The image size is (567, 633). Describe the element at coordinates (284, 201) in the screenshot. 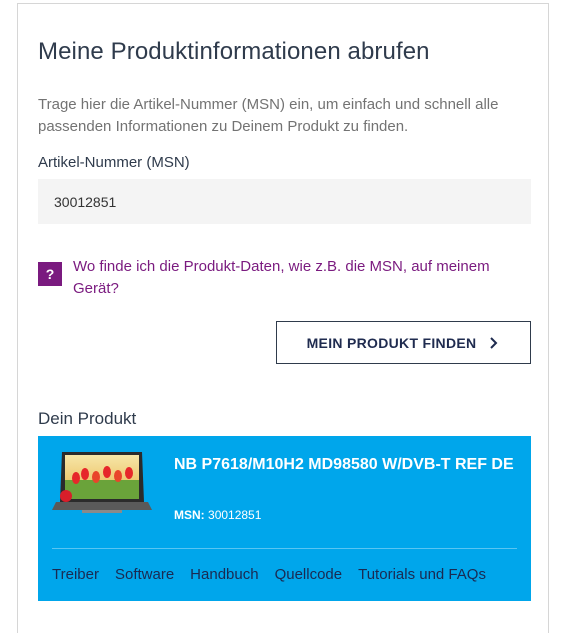

I see `msn-input` at that location.